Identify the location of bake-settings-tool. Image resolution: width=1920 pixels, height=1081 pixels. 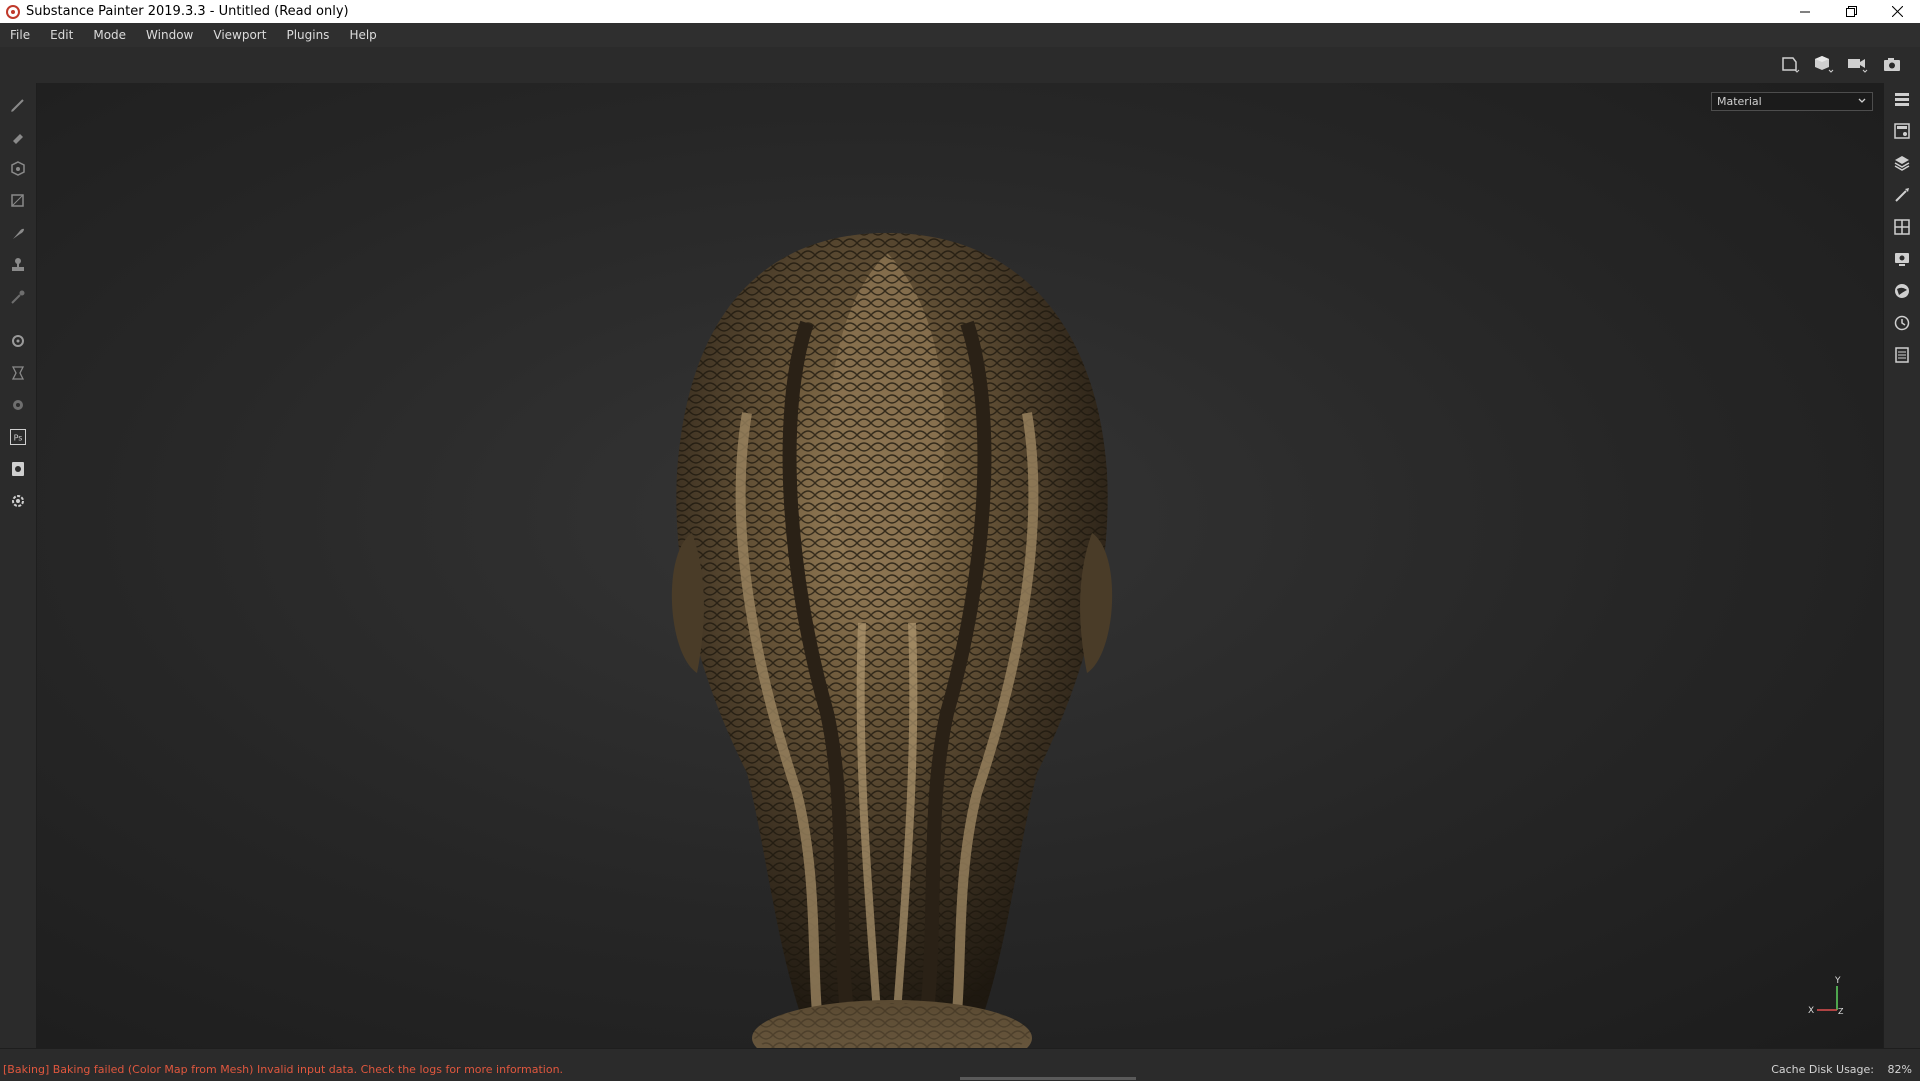
(18, 341).